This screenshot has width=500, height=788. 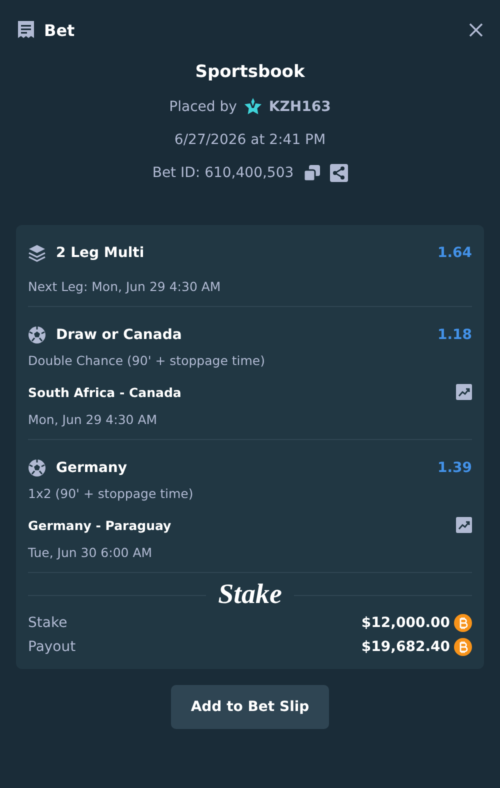 I want to click on layers-icon, so click(x=37, y=253).